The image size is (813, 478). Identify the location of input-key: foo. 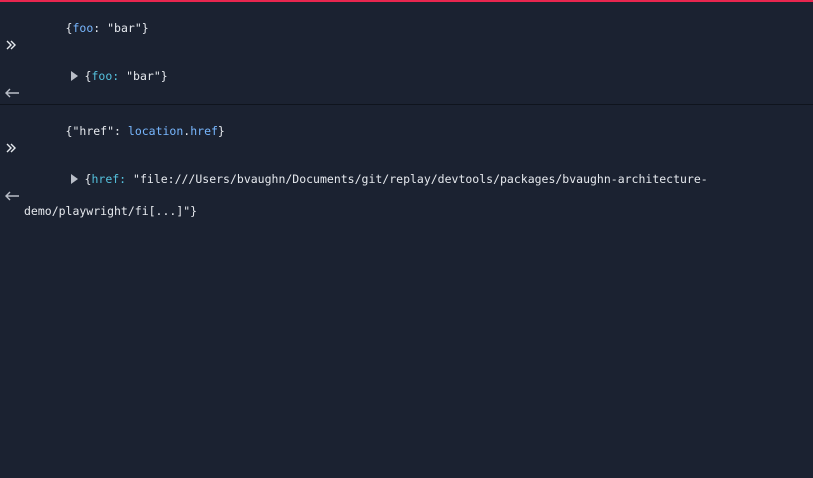
(83, 28).